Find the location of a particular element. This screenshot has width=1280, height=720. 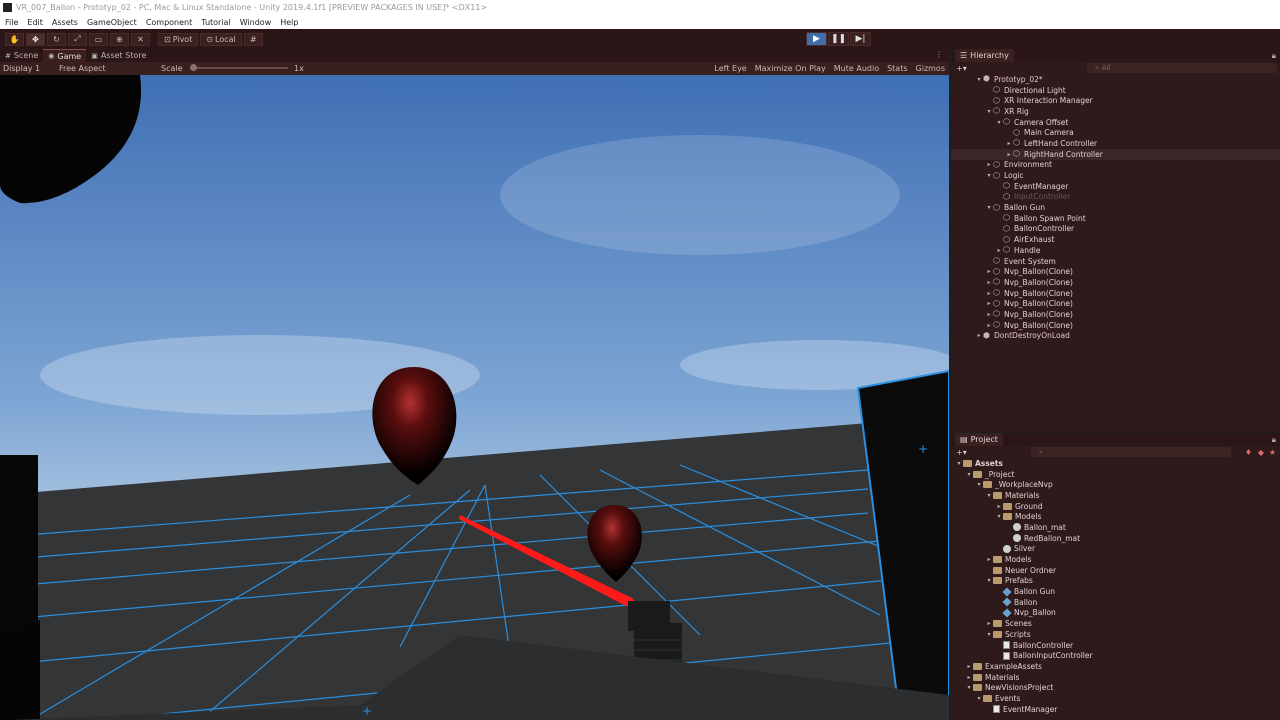

hierarchy-item: ⬡ Ballon Spawn Point is located at coordinates (1115, 218).